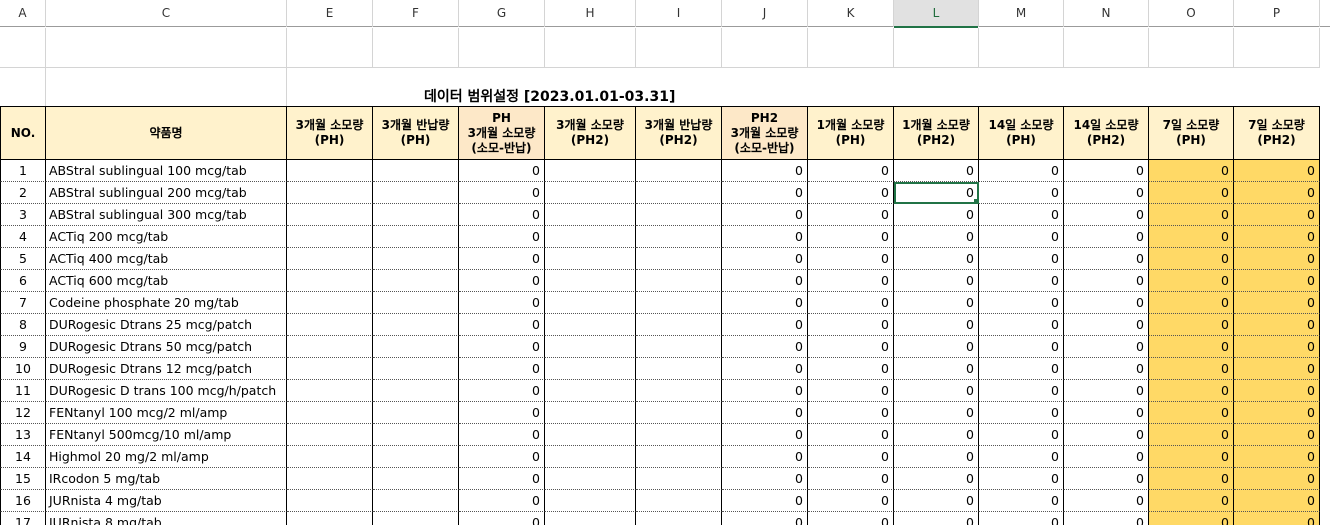  I want to click on header-i: 3개월 반납량 (PH2), so click(679, 133).